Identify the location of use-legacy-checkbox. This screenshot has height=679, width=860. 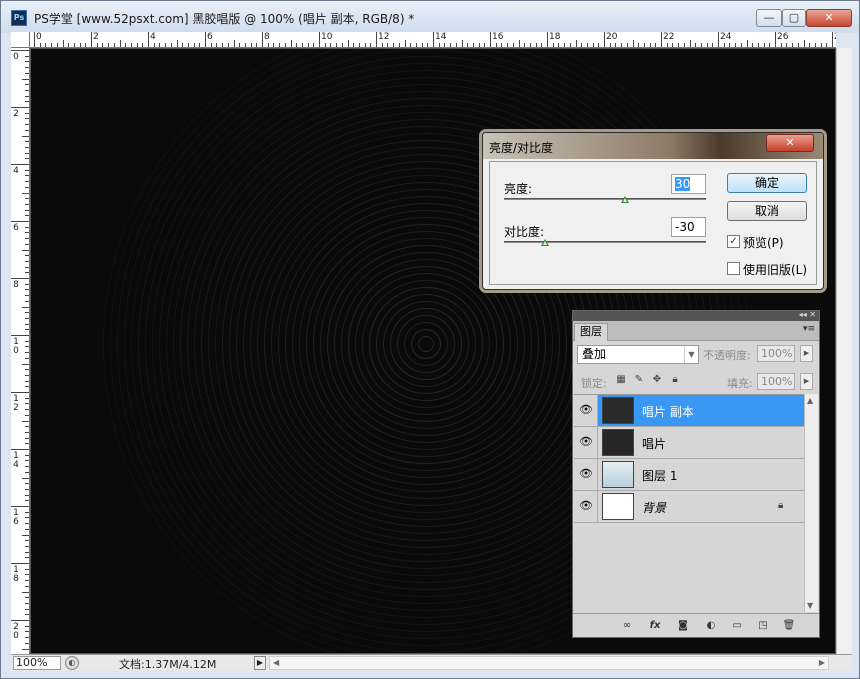
(733, 268).